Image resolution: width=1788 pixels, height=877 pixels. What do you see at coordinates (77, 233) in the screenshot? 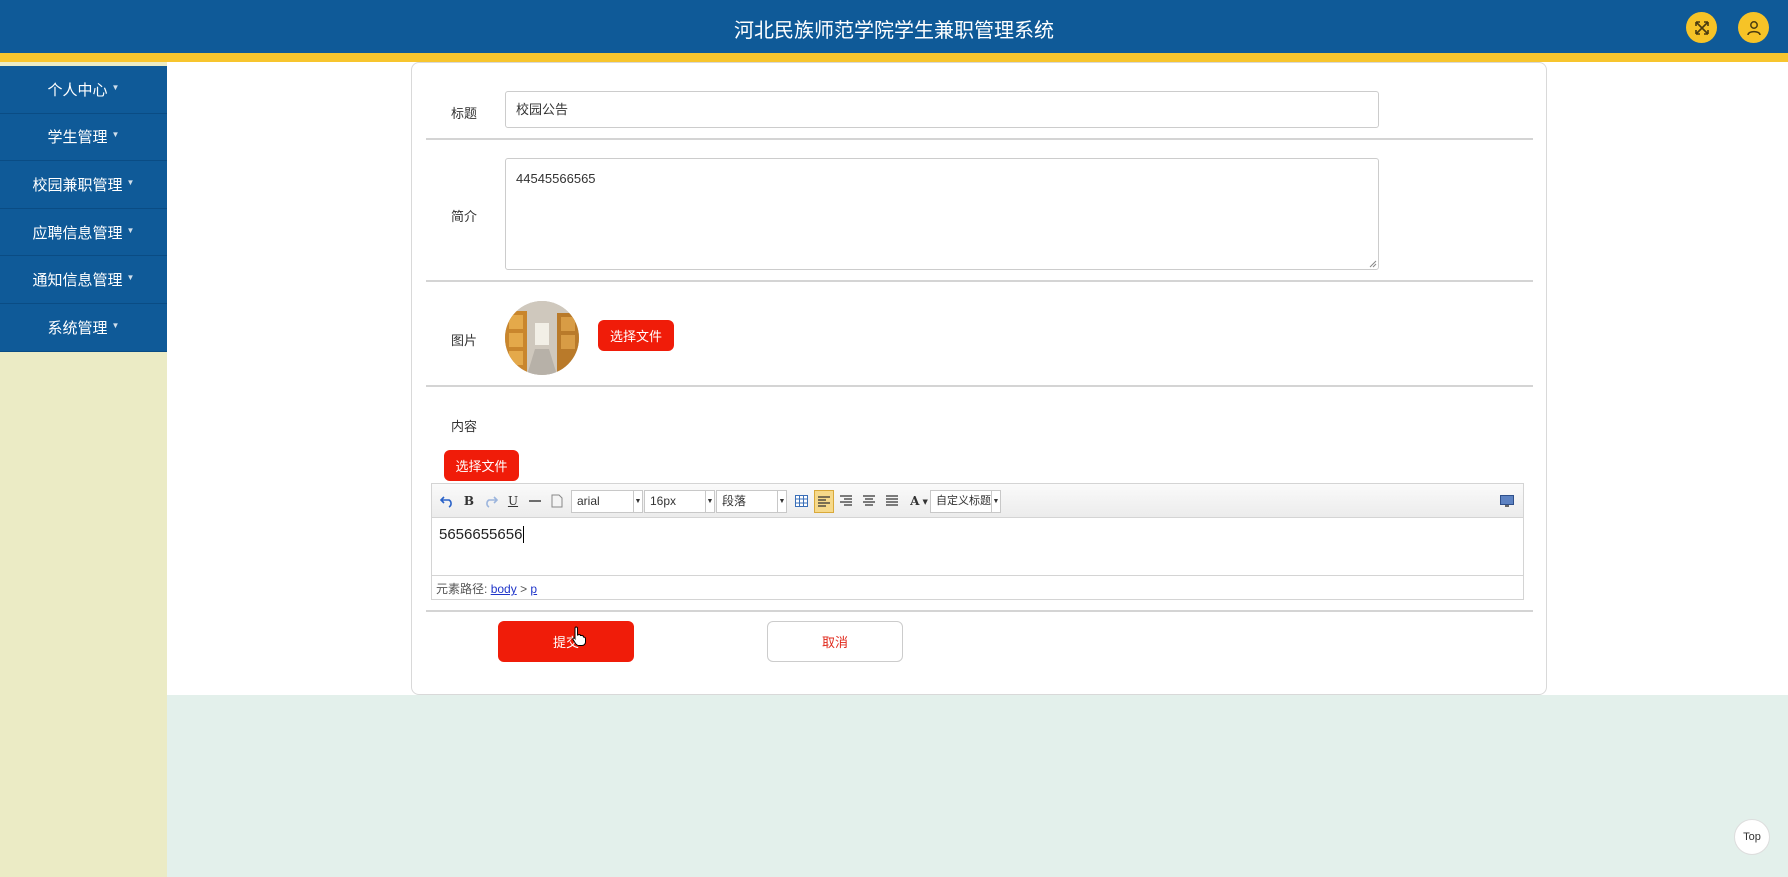
I see `sidebar-item-label: 应聘信息管理` at bounding box center [77, 233].